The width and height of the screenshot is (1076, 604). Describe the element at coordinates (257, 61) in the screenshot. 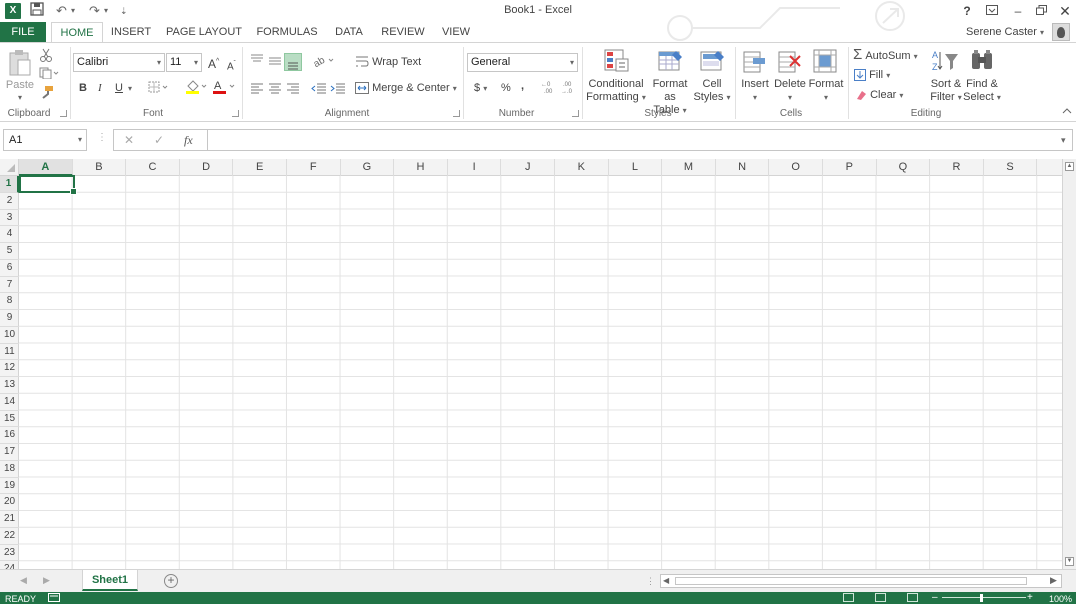

I see `top-align-icon` at that location.